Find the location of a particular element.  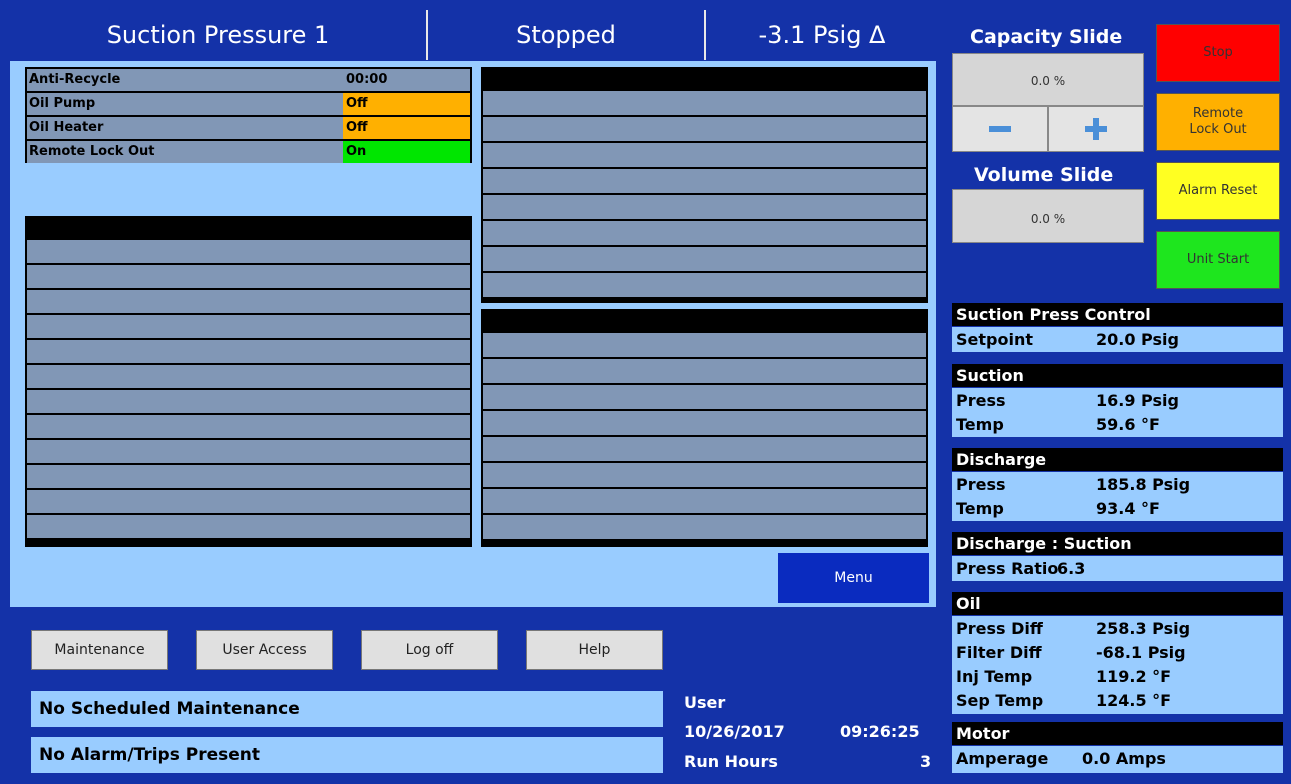

capacity-decrease-button is located at coordinates (1000, 129).